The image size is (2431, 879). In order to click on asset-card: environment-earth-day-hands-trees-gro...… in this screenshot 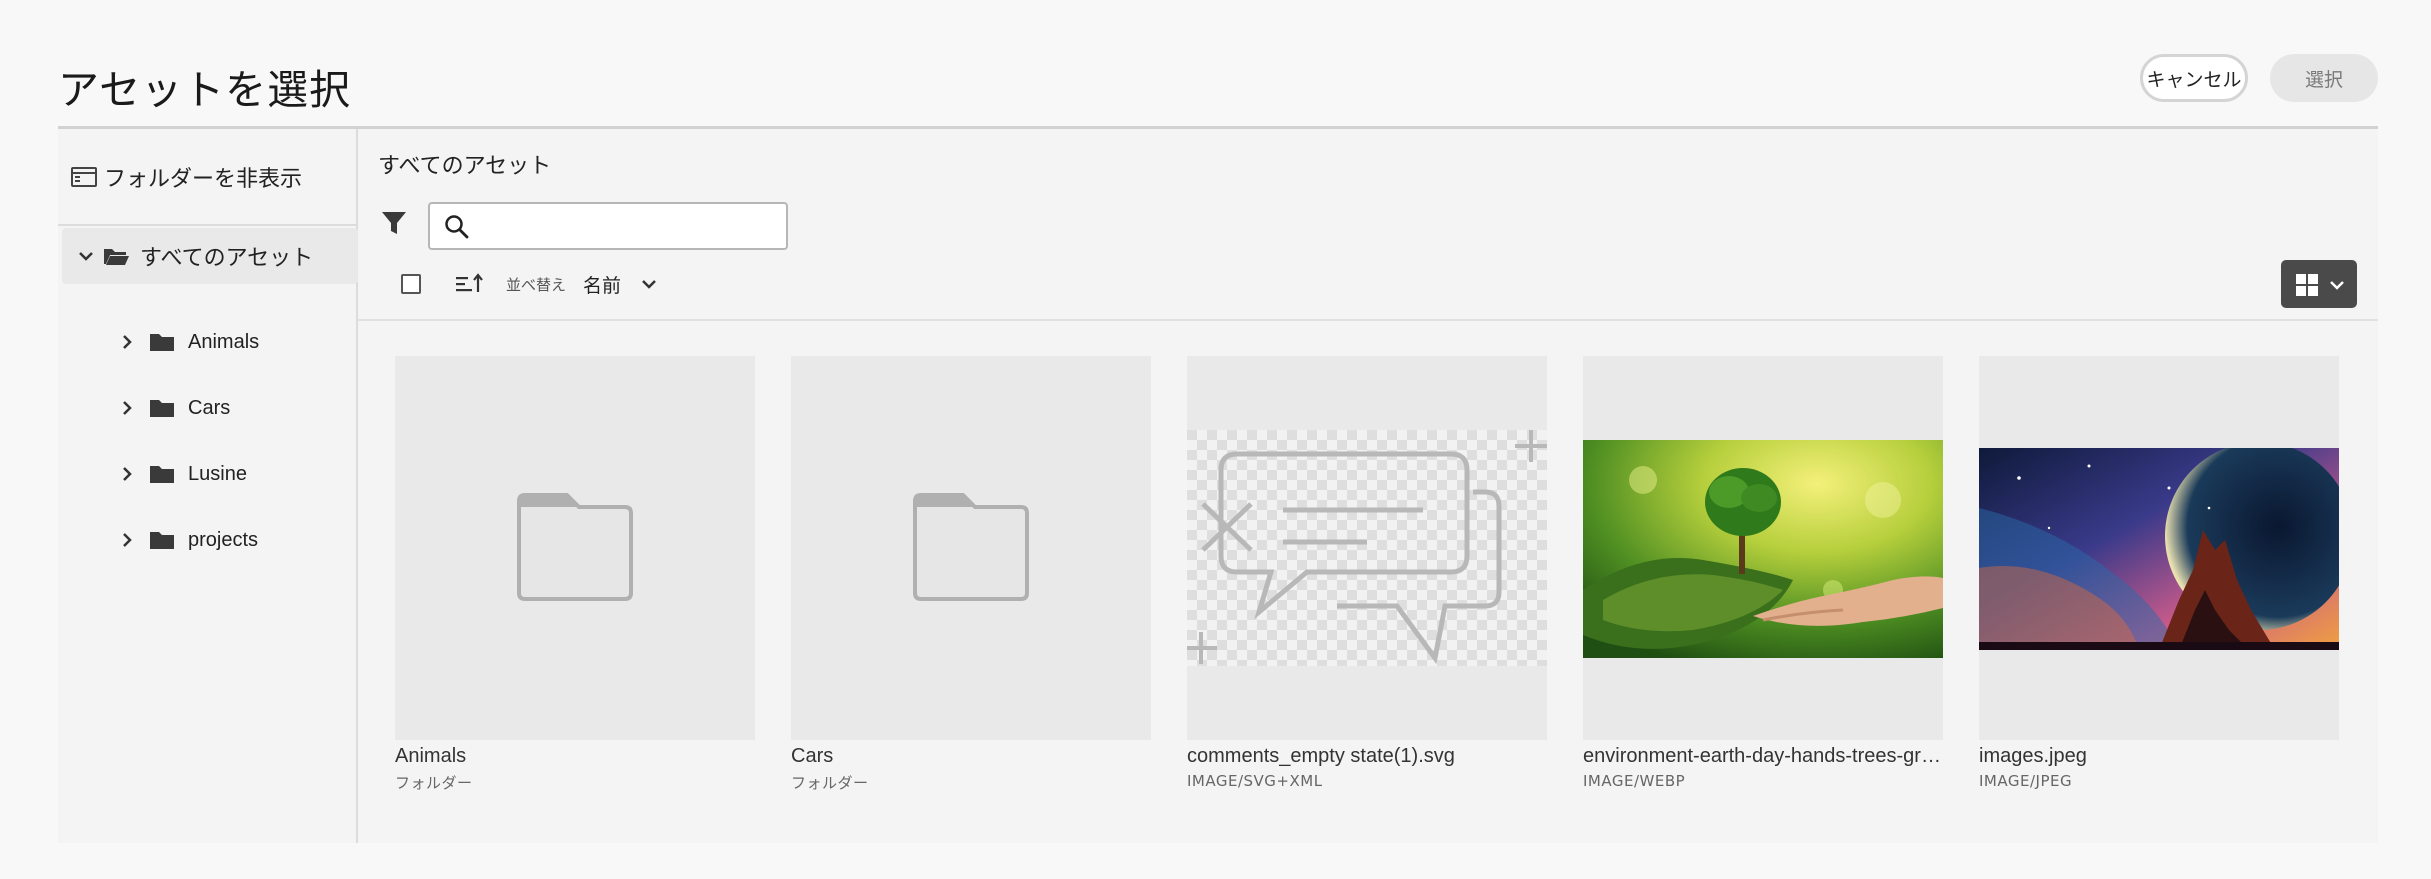, I will do `click(1763, 573)`.